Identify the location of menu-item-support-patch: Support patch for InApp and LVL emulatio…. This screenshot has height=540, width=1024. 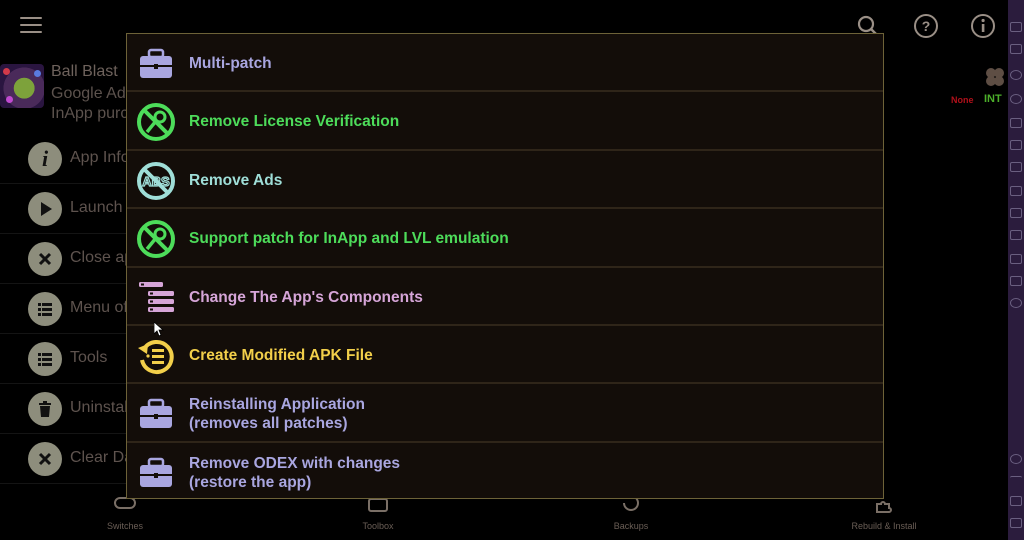
(505, 238).